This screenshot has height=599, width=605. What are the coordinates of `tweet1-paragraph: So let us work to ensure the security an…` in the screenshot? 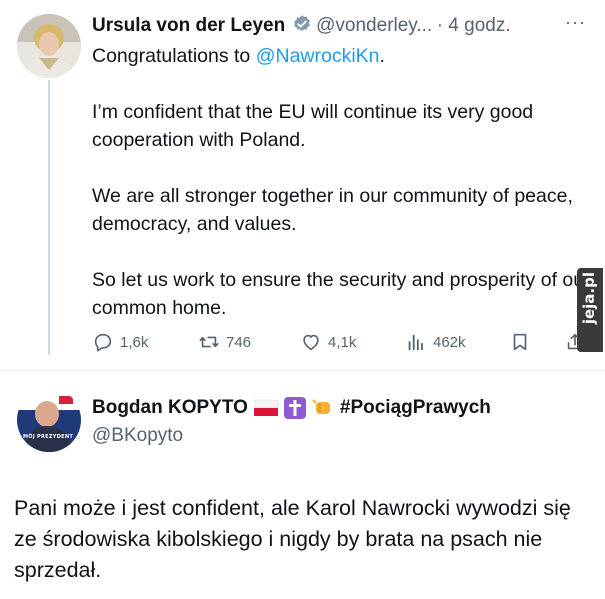 It's located at (341, 294).